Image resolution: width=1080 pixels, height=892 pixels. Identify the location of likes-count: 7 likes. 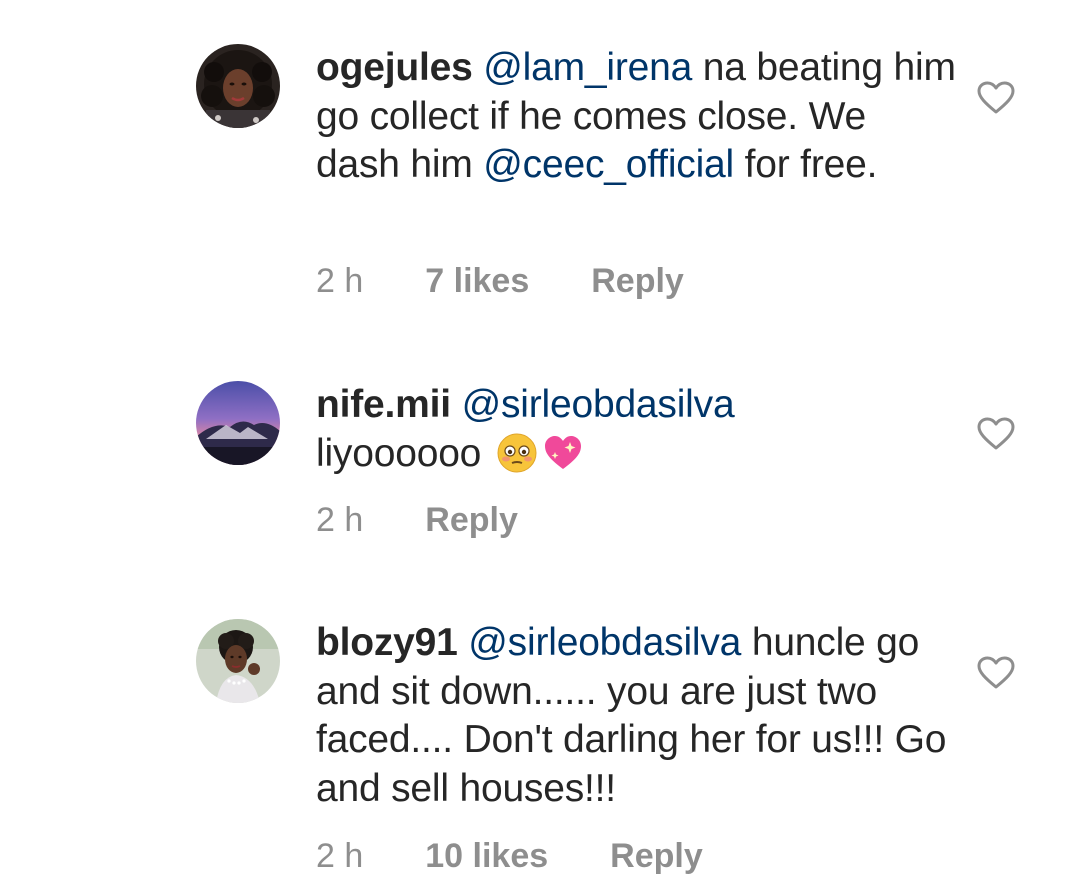
(477, 281).